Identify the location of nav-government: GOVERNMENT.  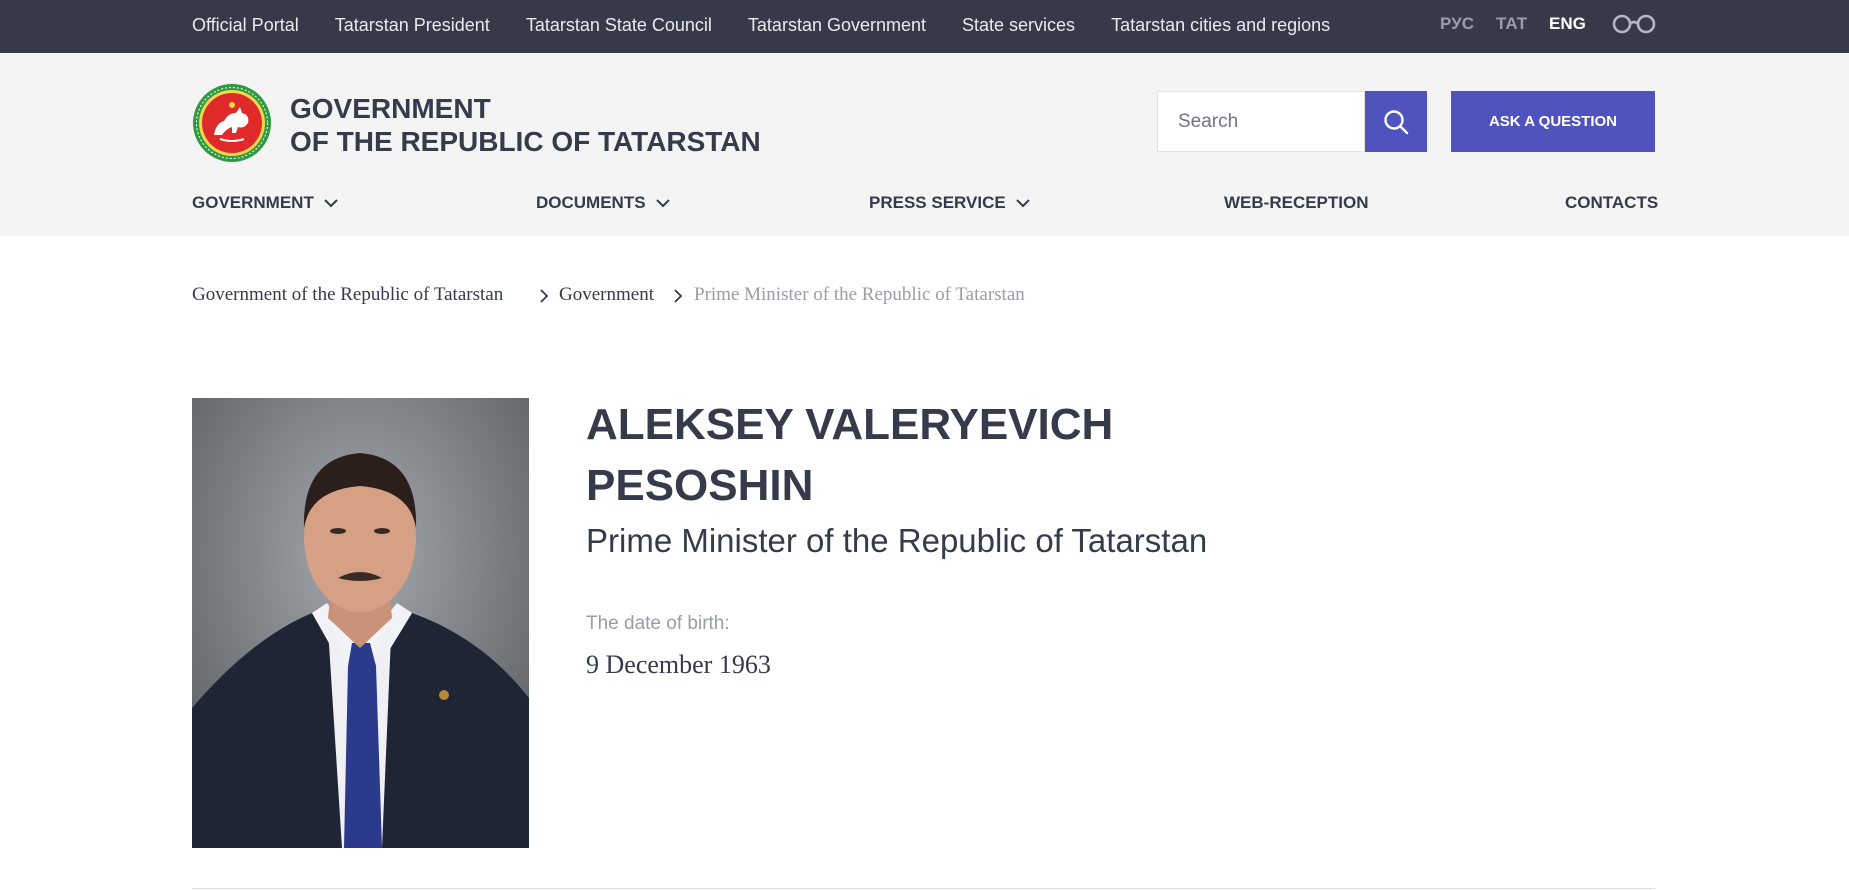
(265, 203).